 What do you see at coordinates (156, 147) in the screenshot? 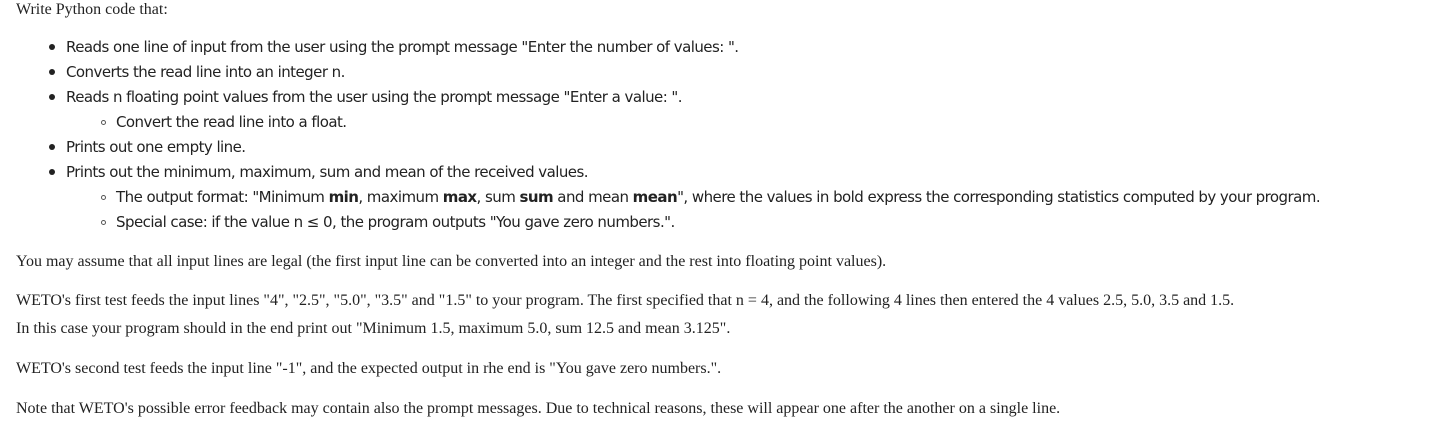
I see `list-item-empty-line: Prints out one empty line.` at bounding box center [156, 147].